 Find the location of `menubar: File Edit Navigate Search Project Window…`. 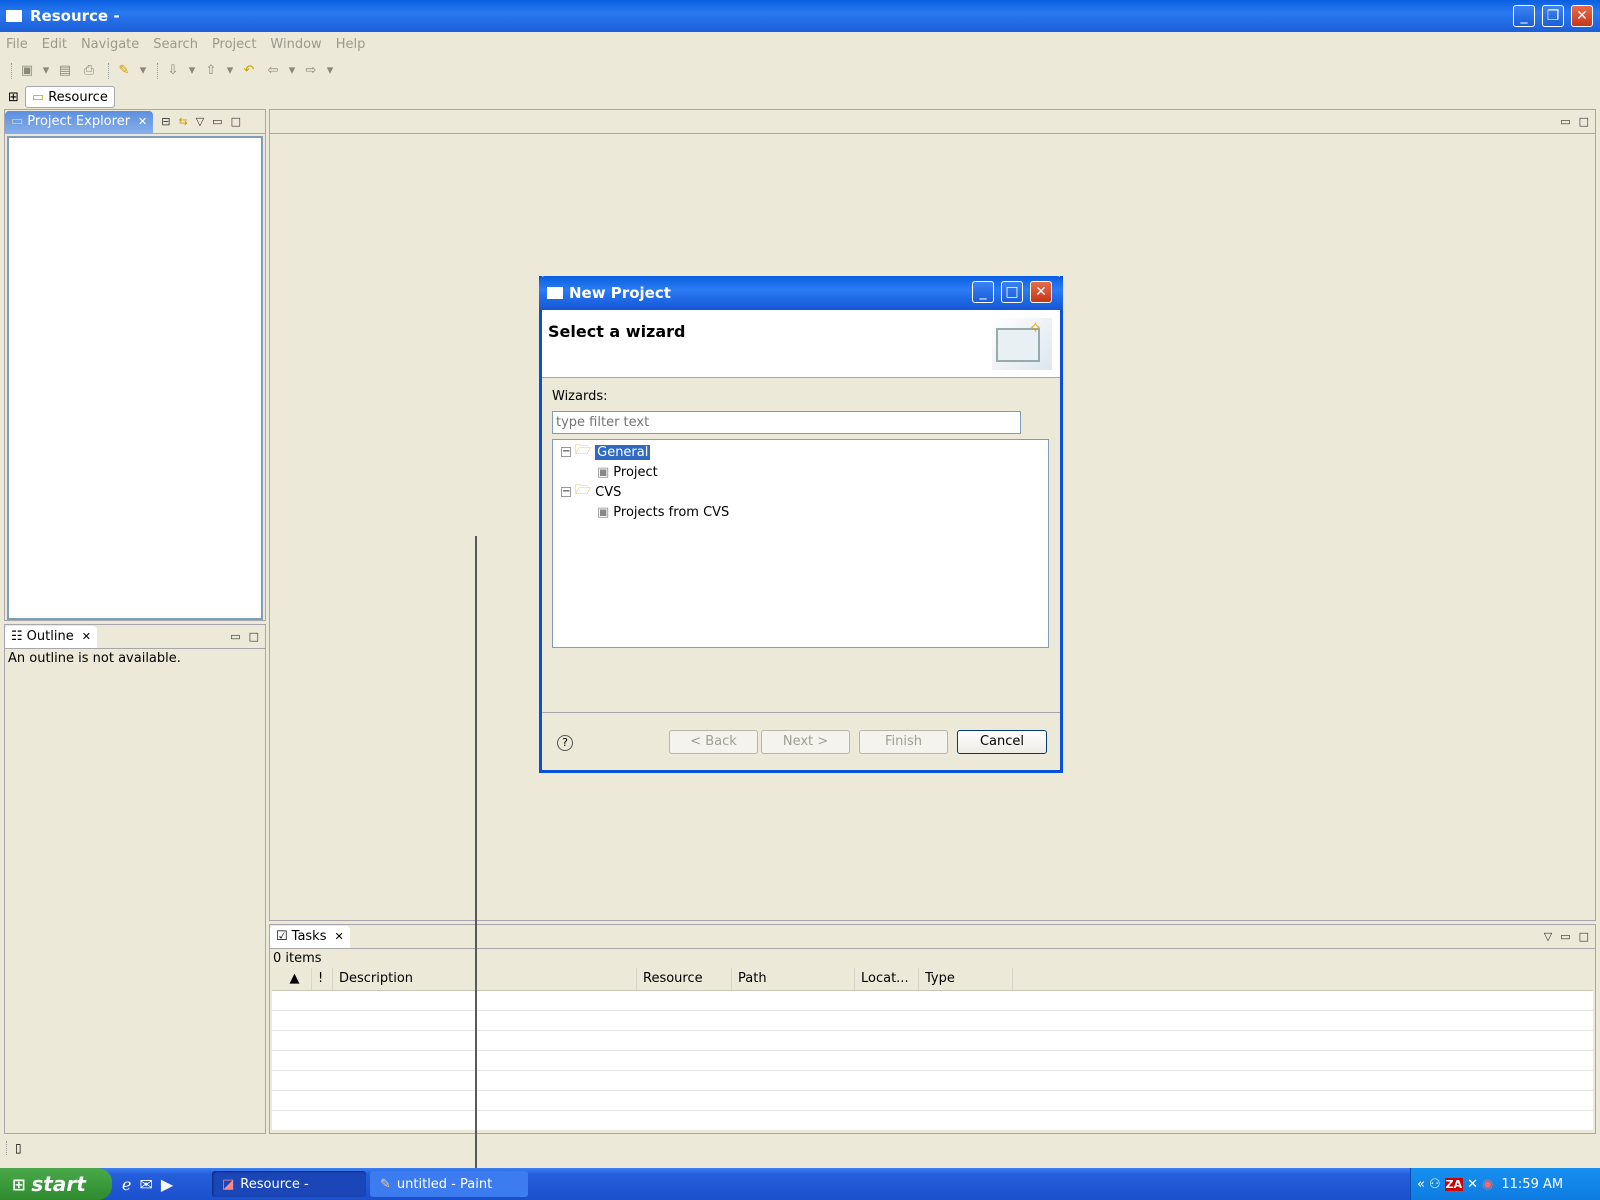

menubar: File Edit Navigate Search Project Window… is located at coordinates (800, 44).